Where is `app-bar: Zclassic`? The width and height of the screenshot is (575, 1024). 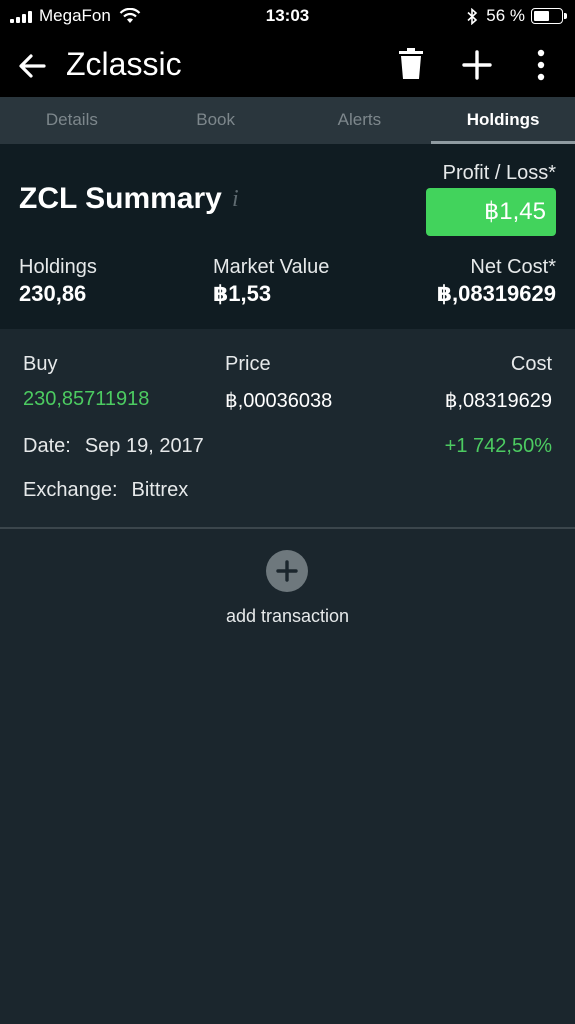
app-bar: Zclassic is located at coordinates (287, 65).